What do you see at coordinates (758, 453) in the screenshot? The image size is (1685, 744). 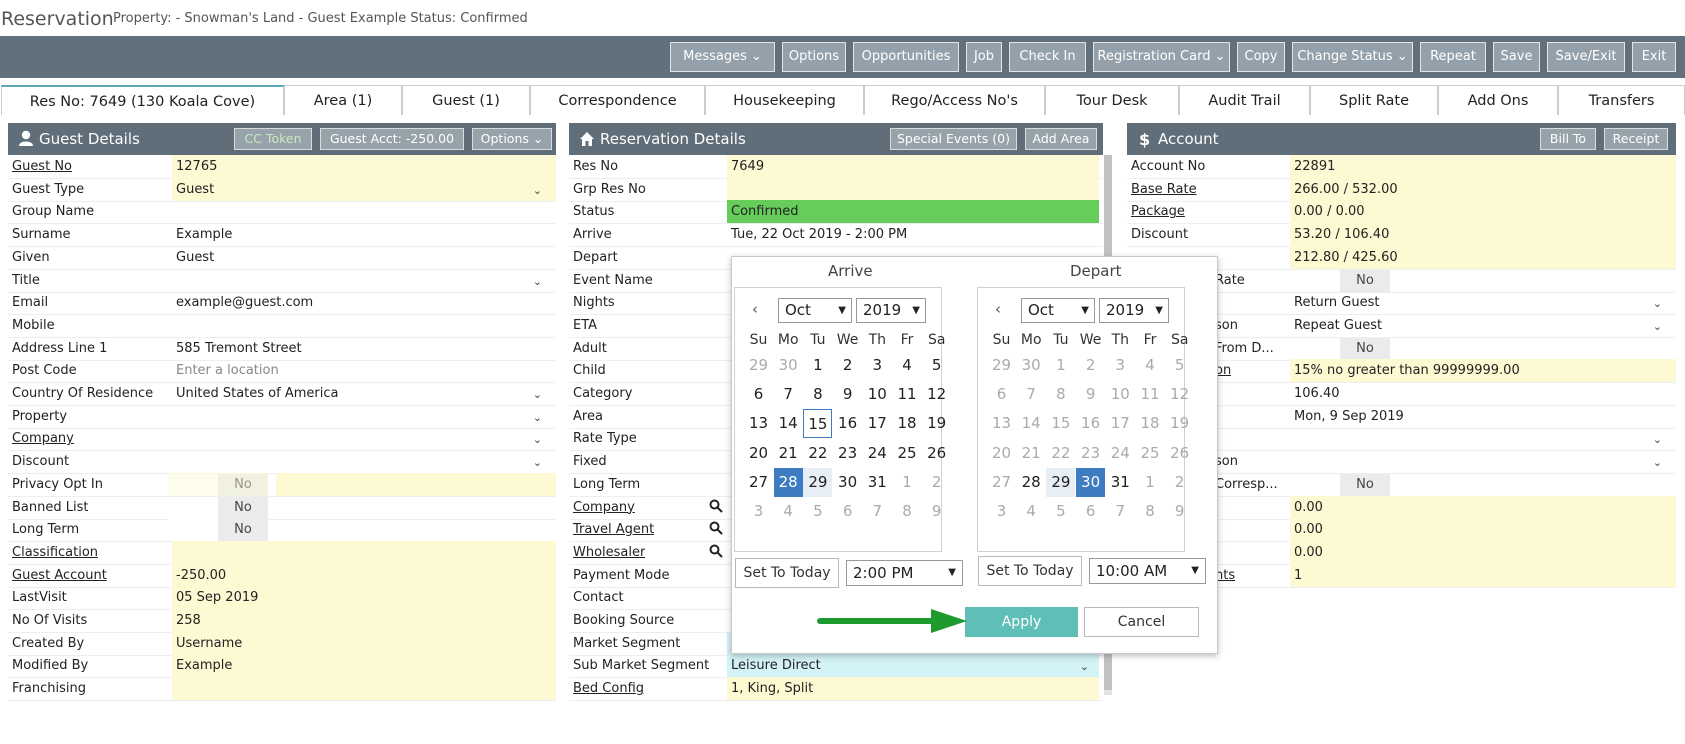 I see `arrive-day: 20` at bounding box center [758, 453].